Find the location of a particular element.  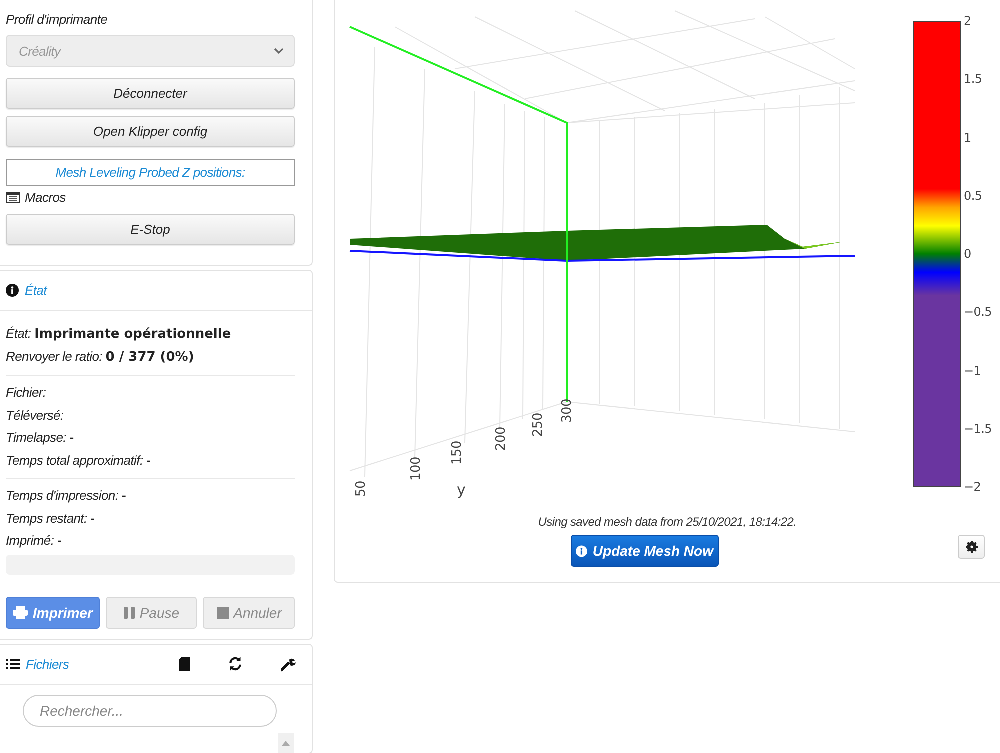

info-line: Téléversé: is located at coordinates (35, 415).